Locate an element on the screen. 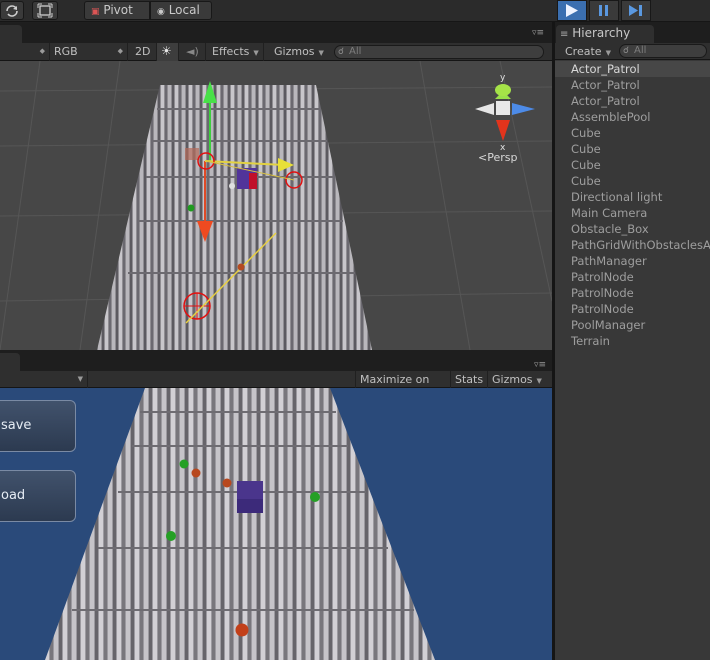 The image size is (710, 660). tab-hierarchy: ≡ Hierarchy is located at coordinates (605, 34).